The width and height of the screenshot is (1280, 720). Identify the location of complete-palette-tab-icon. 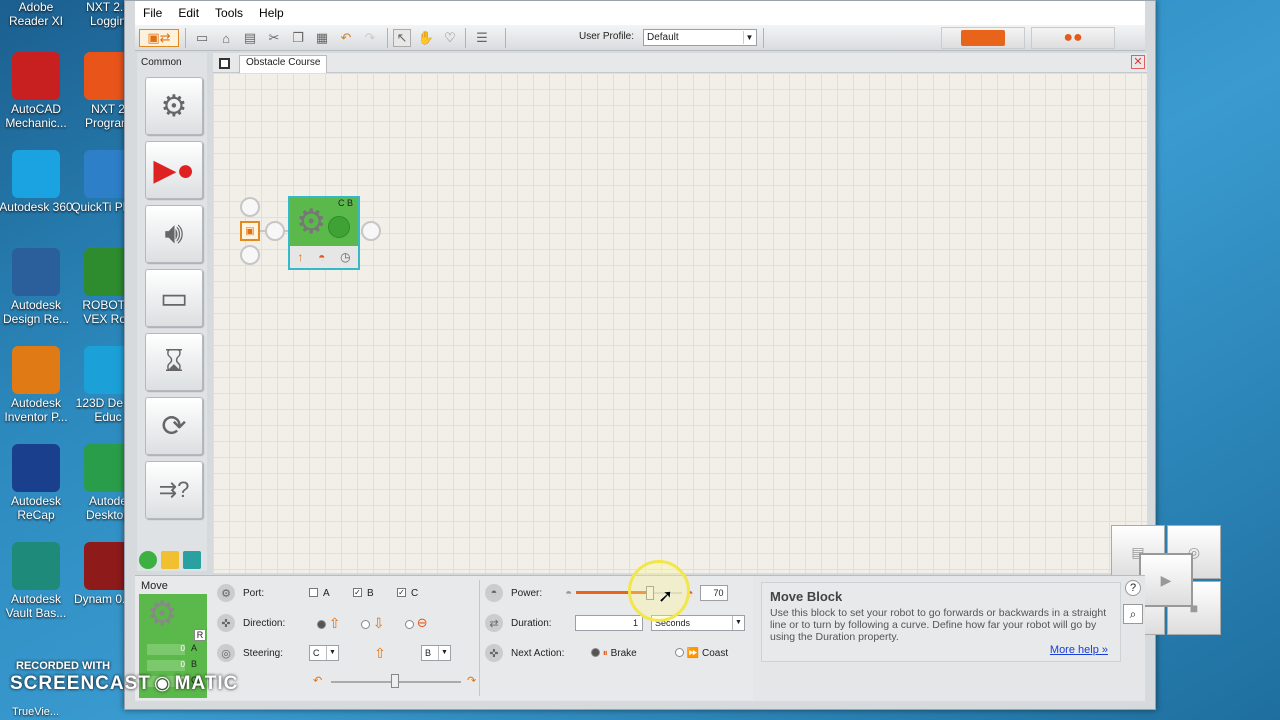
(170, 560).